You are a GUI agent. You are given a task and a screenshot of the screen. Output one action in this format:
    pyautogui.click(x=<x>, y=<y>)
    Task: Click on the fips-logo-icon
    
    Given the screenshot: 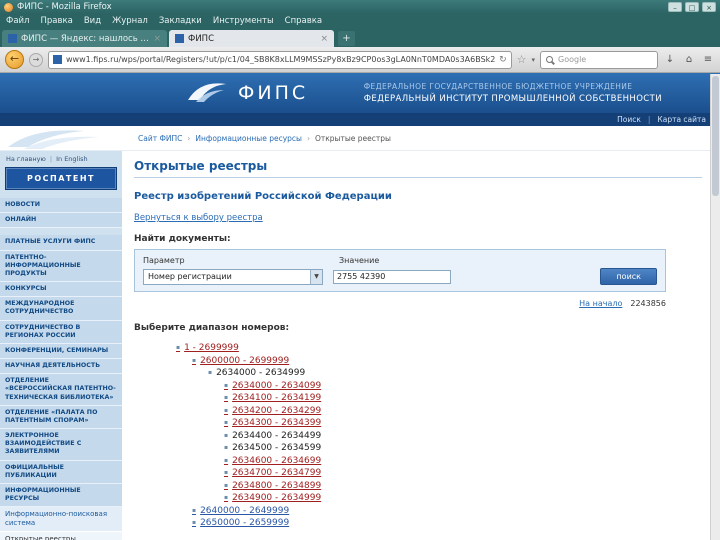 What is the action you would take?
    pyautogui.click(x=207, y=93)
    